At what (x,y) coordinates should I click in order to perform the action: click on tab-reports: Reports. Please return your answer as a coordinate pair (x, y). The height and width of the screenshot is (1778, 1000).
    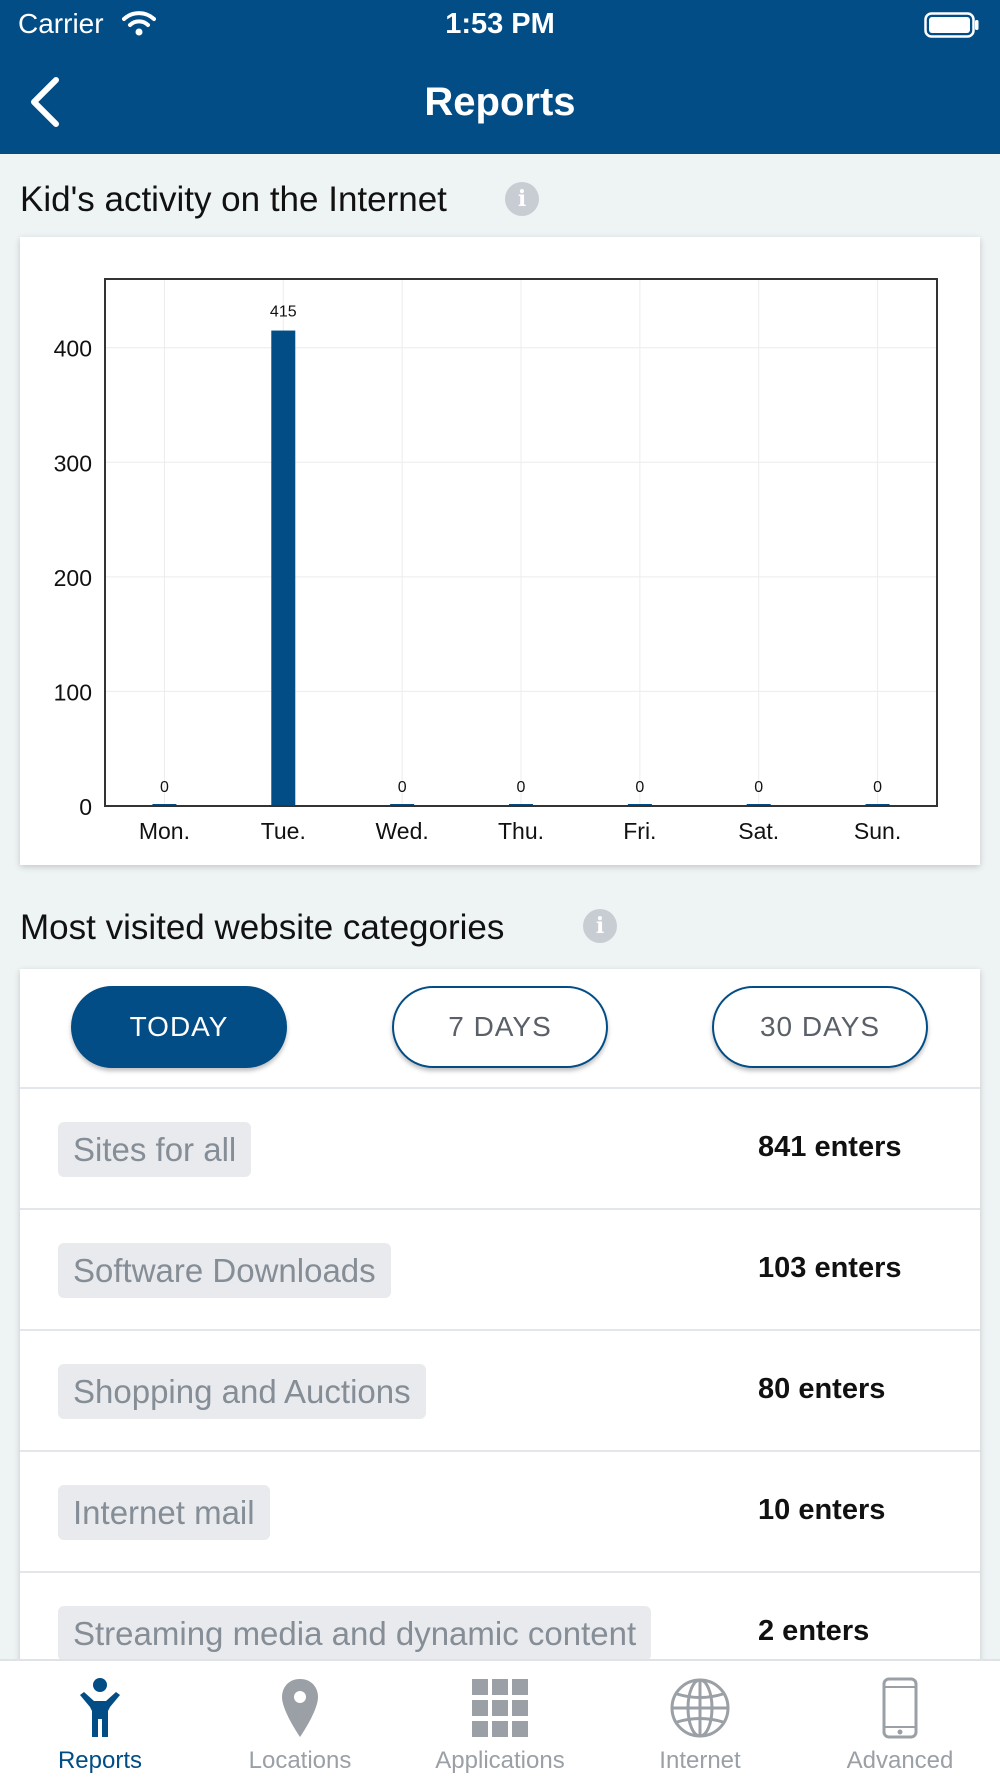
    Looking at the image, I should click on (100, 1719).